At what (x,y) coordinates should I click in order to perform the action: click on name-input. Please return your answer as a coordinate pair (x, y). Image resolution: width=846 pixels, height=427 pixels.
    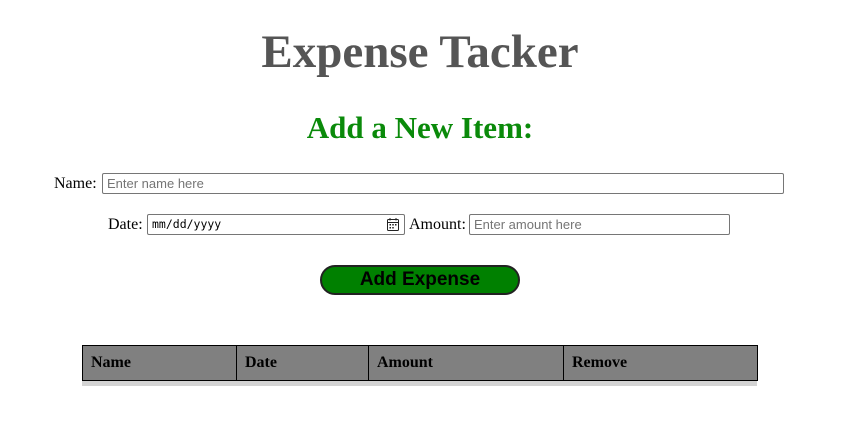
    Looking at the image, I should click on (443, 183).